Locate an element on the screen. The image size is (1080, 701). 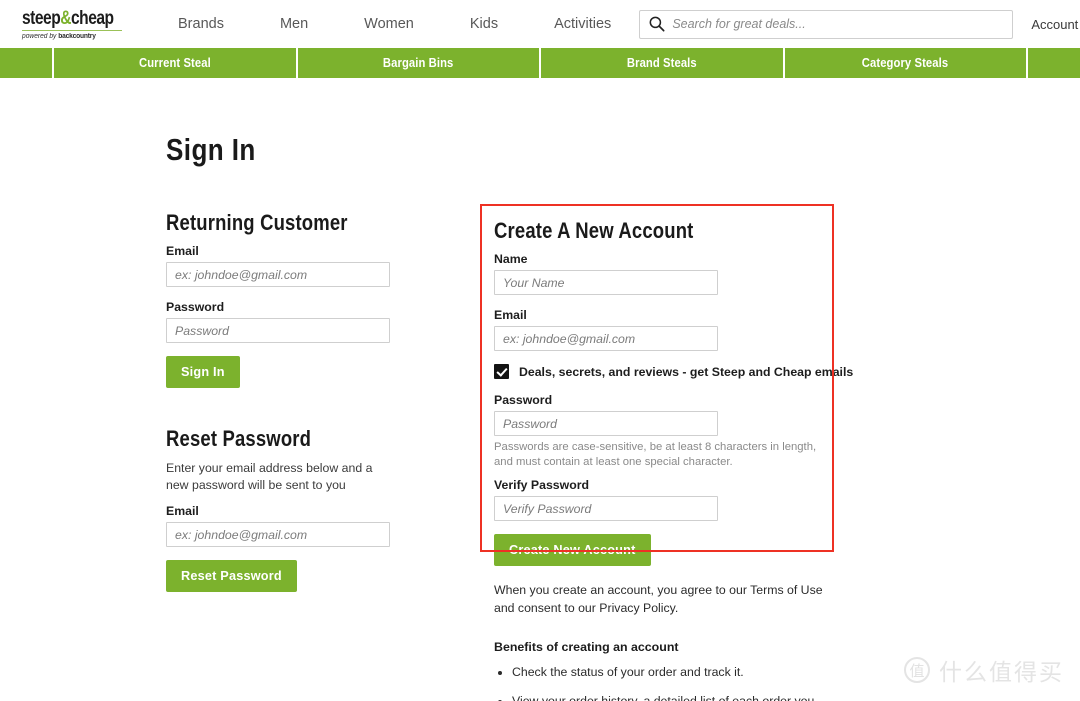
reset-email-input is located at coordinates (278, 535).